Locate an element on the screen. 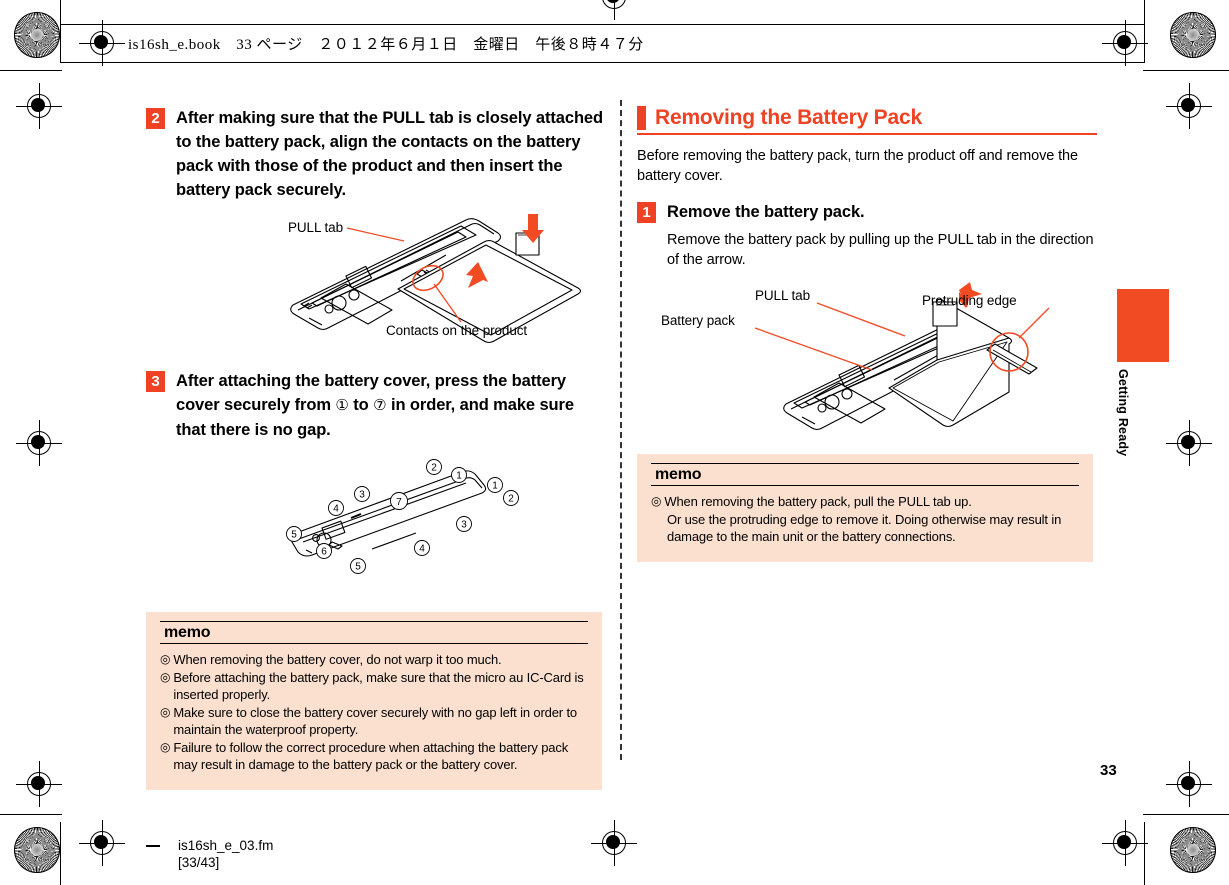  step-3-badge: 3 is located at coordinates (155, 381).